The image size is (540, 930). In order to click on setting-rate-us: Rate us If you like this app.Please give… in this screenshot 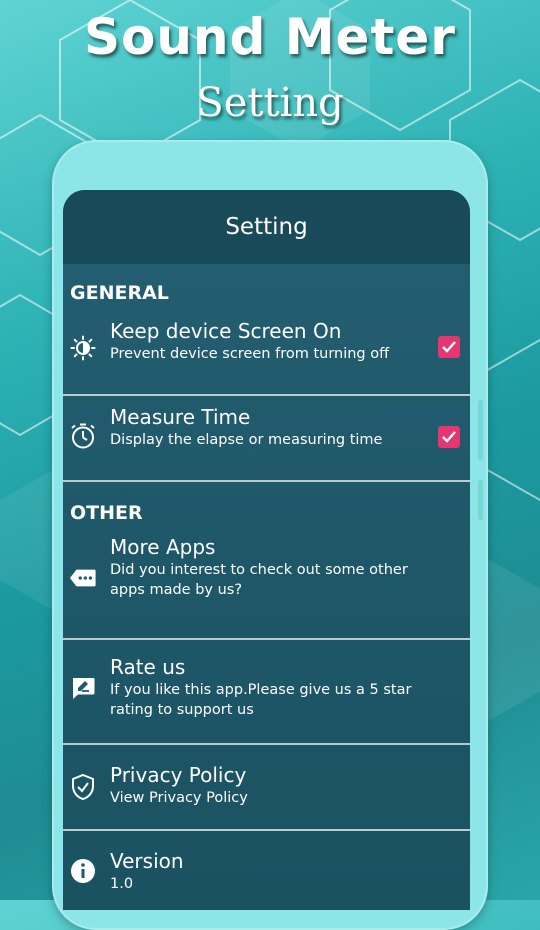, I will do `click(266, 691)`.